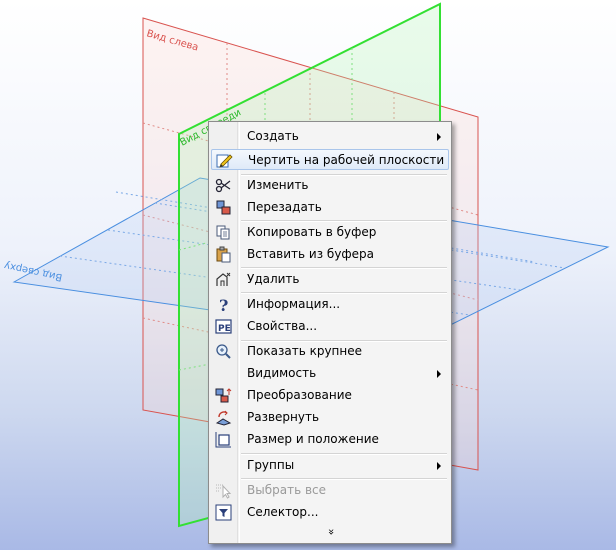  I want to click on menu-item-delete: Удалить, so click(330, 279).